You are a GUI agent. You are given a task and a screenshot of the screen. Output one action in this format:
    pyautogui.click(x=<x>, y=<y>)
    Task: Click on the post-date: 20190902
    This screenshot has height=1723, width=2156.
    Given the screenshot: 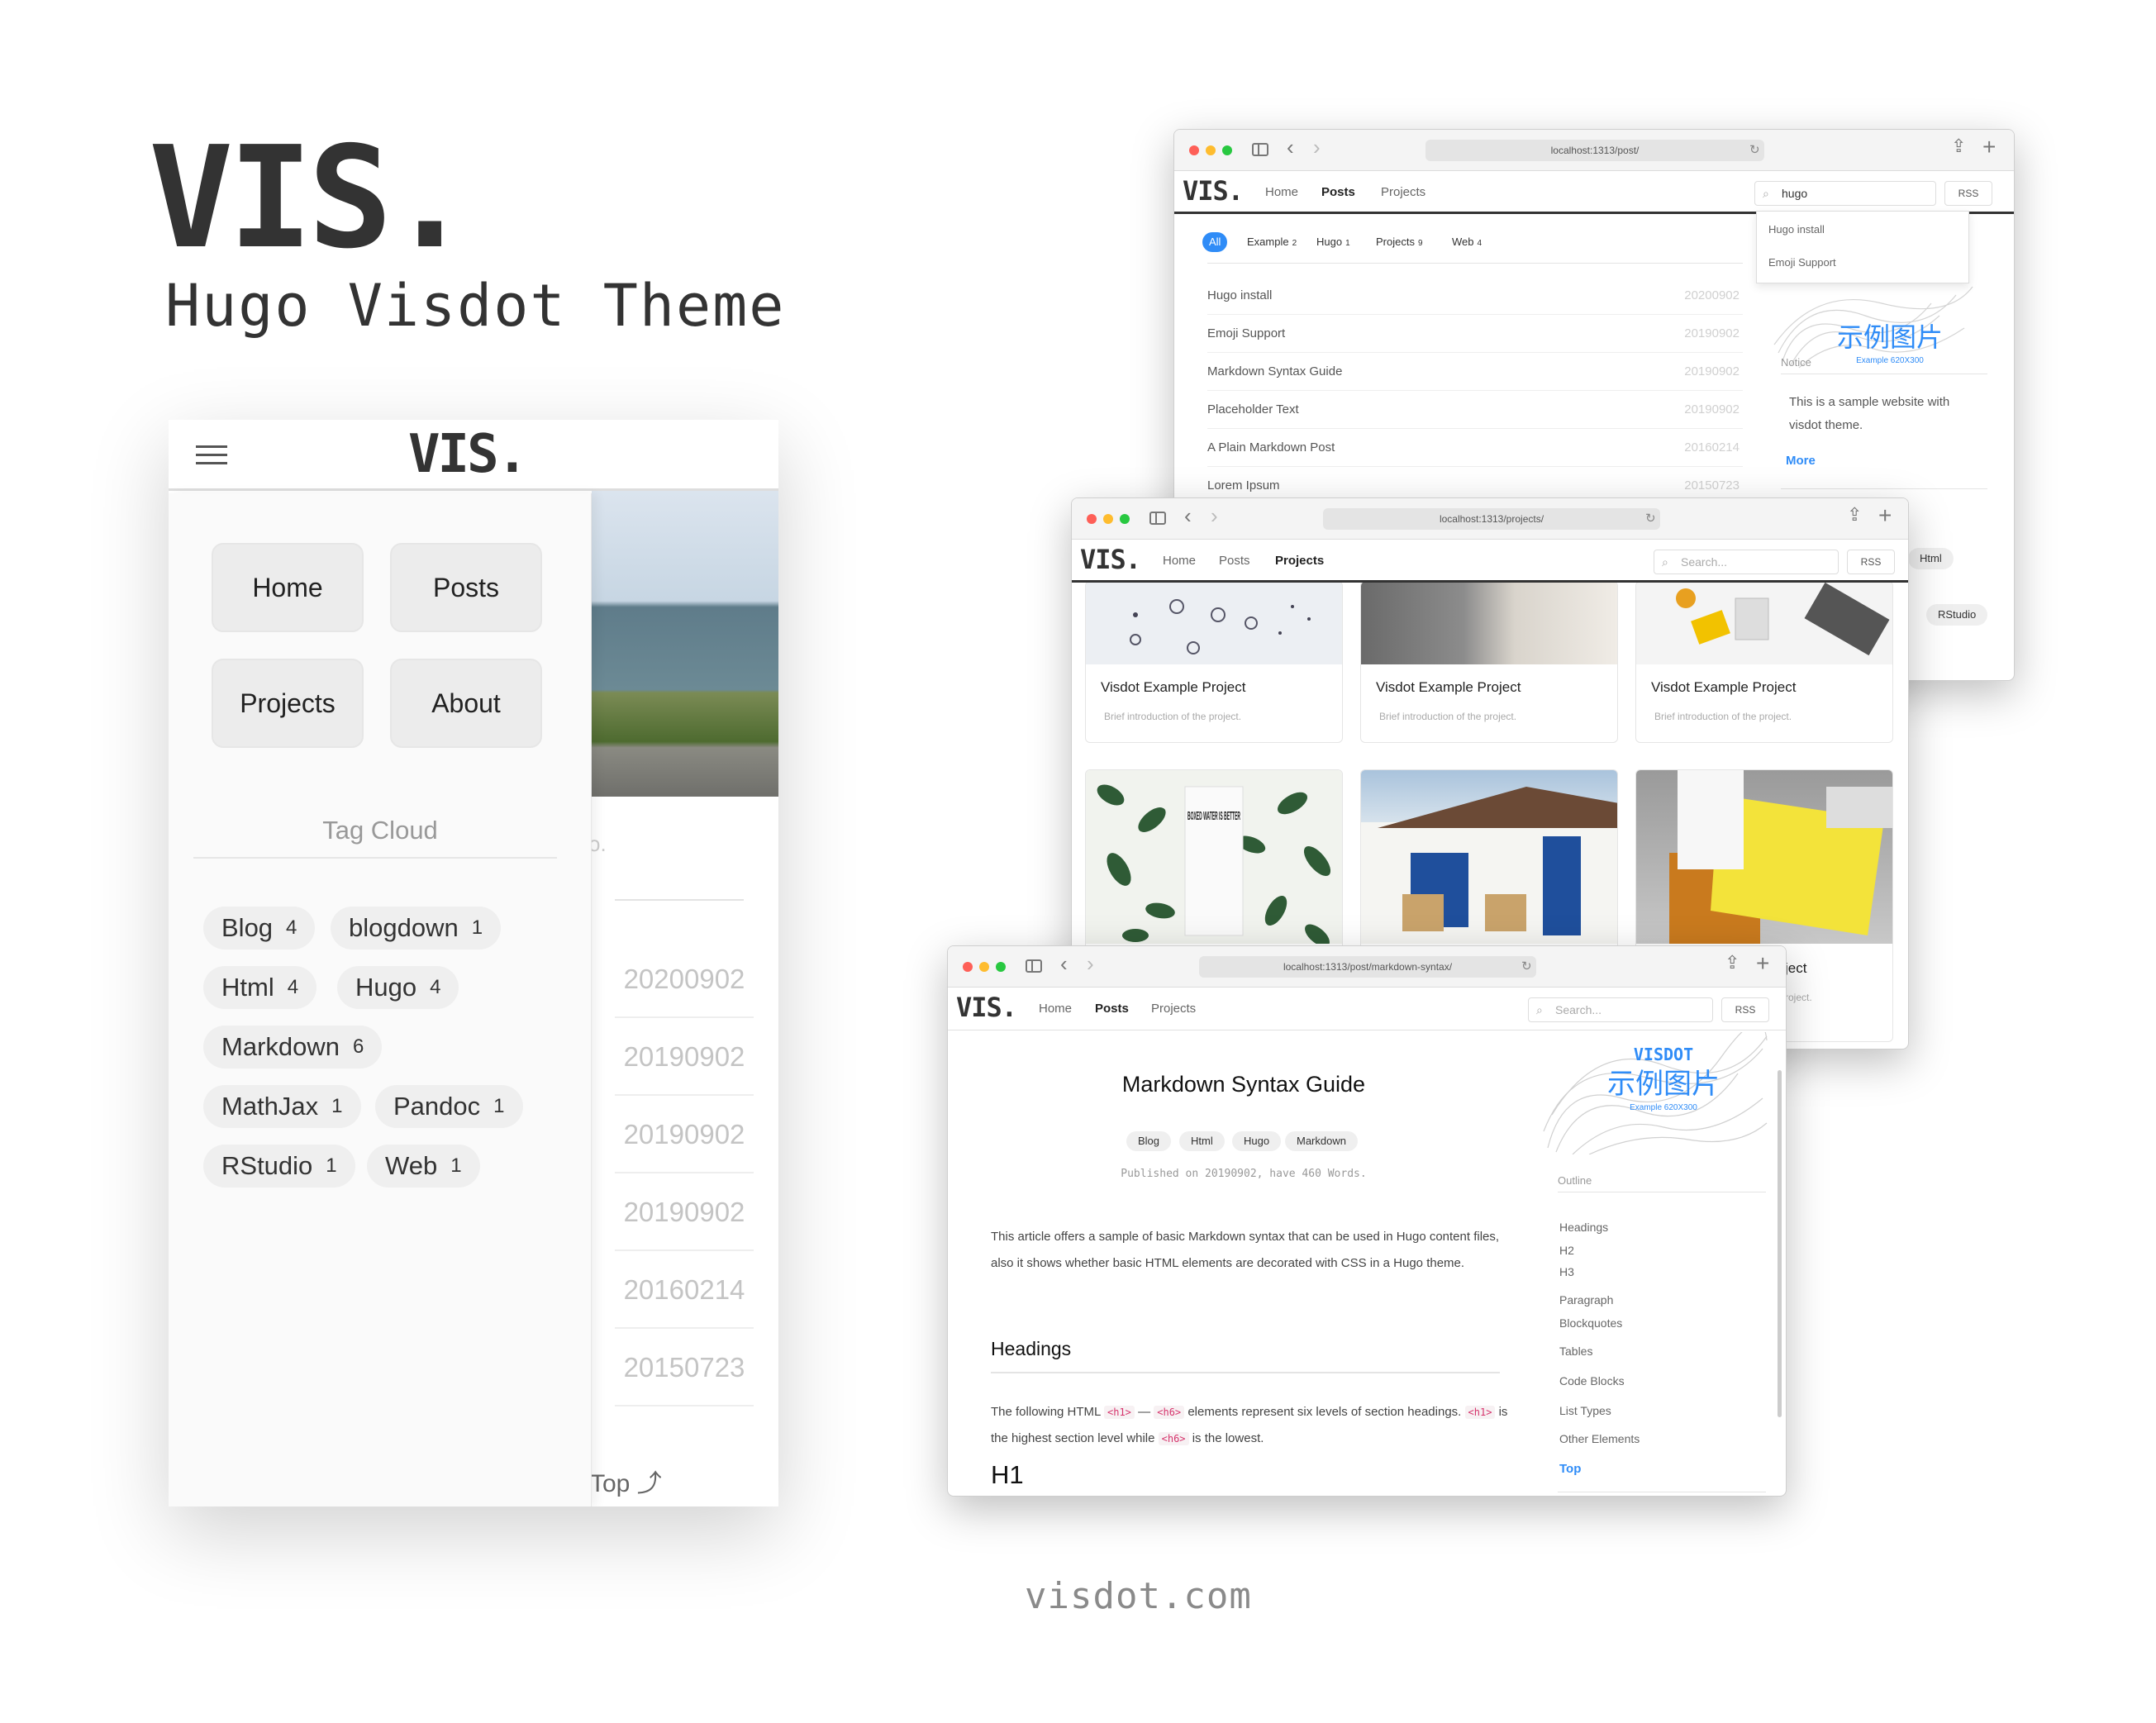 What is the action you would take?
    pyautogui.click(x=684, y=1068)
    